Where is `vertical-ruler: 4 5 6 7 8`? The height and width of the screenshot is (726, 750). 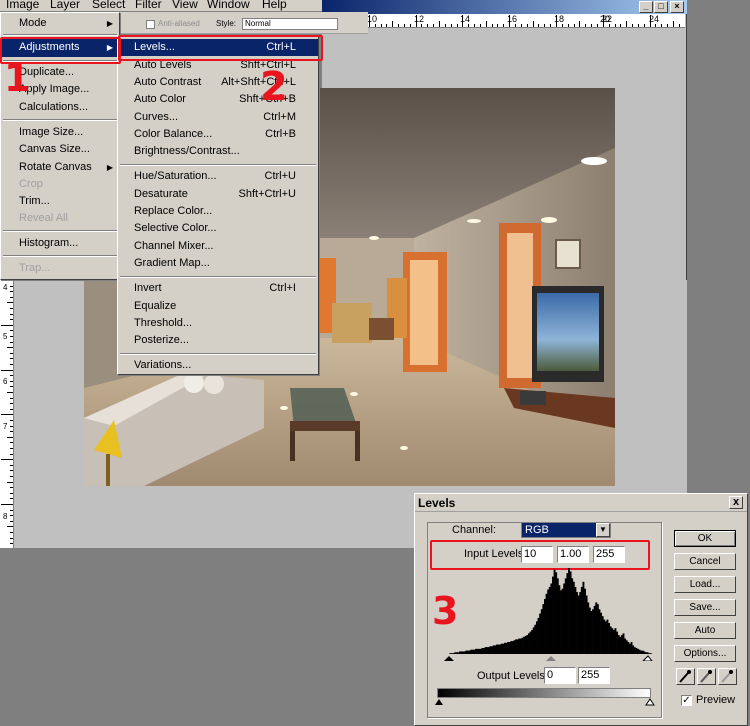
vertical-ruler: 4 5 6 7 8 is located at coordinates (7, 414).